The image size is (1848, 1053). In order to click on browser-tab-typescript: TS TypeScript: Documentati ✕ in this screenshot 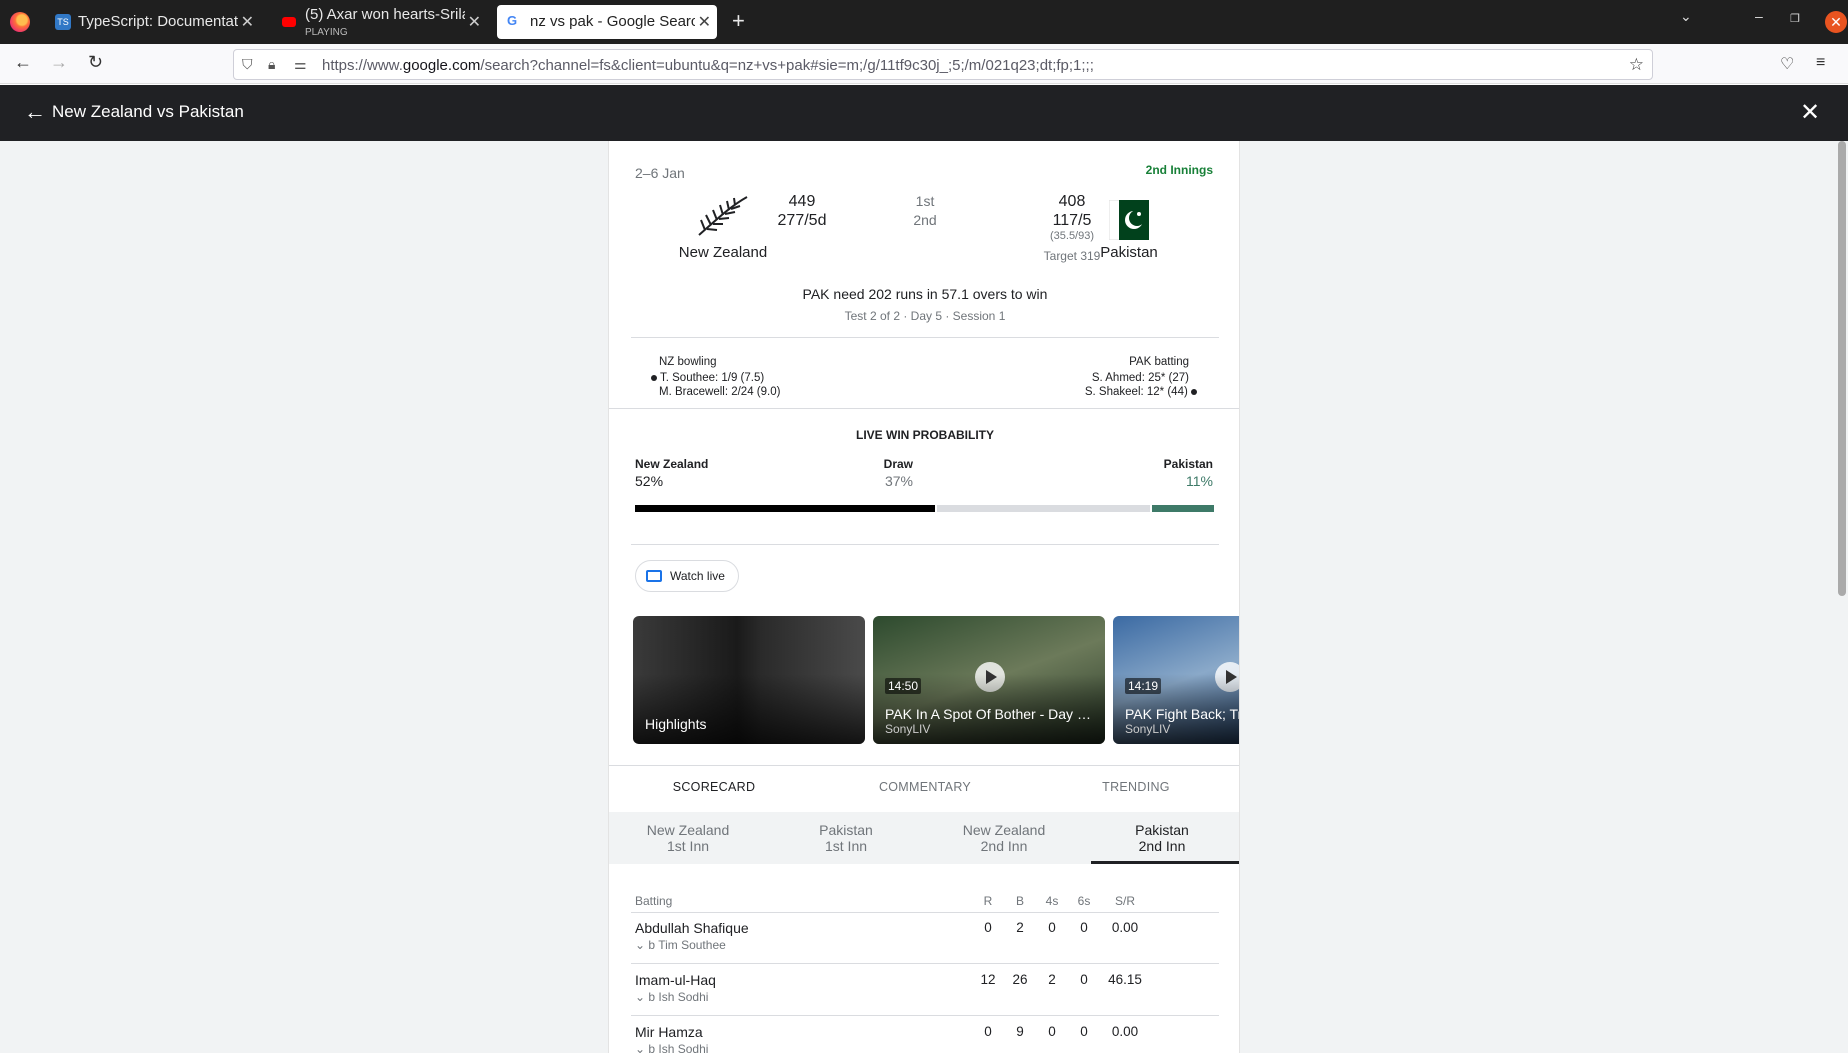, I will do `click(152, 22)`.